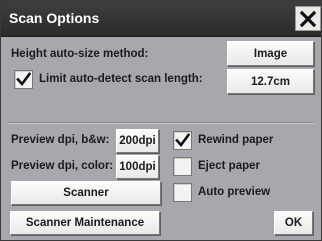  Describe the element at coordinates (234, 192) in the screenshot. I see `auto-preview-label: Auto preview` at that location.